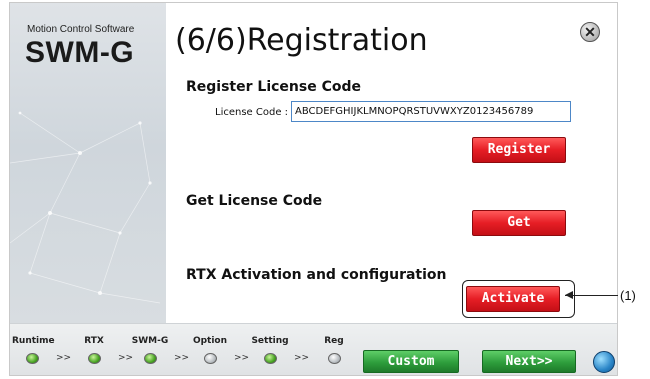 Image resolution: width=650 pixels, height=379 pixels. Describe the element at coordinates (519, 150) in the screenshot. I see `register-button: Register` at that location.